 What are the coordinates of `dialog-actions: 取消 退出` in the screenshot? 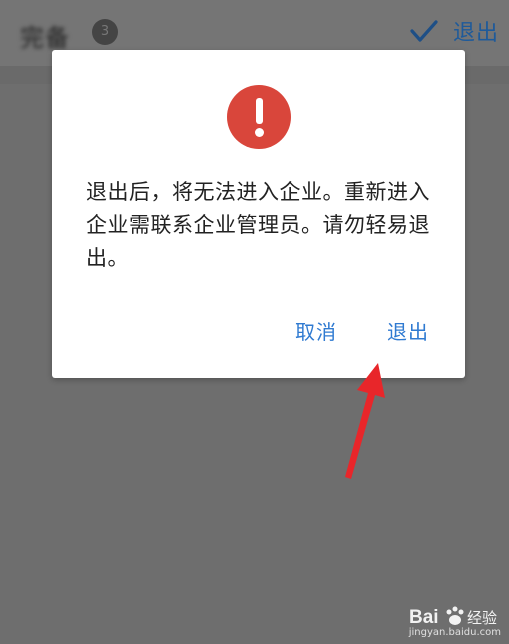 It's located at (362, 330).